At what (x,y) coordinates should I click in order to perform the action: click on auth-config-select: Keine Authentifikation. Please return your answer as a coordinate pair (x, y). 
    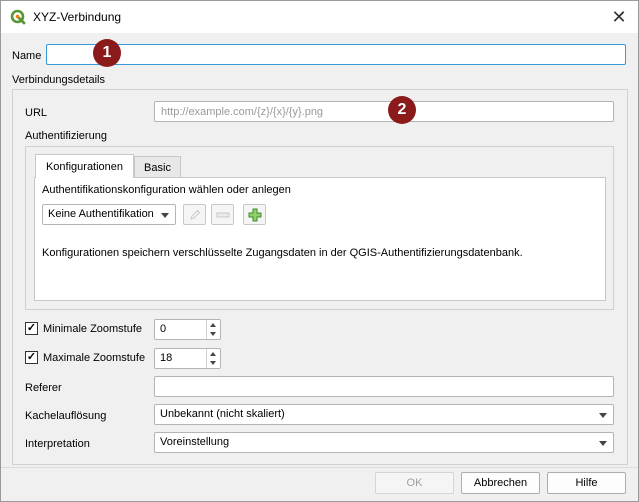
    Looking at the image, I should click on (109, 214).